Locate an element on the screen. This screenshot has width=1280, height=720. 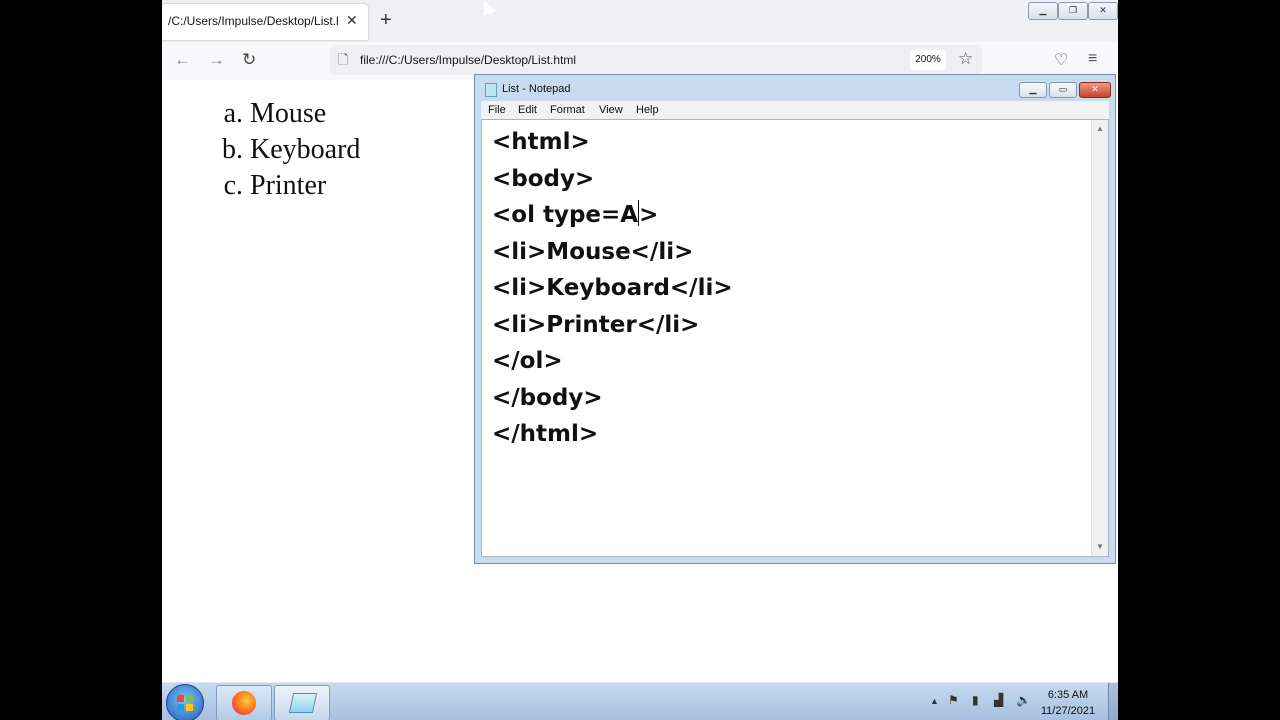
window-close-button: ✕ is located at coordinates (1103, 11).